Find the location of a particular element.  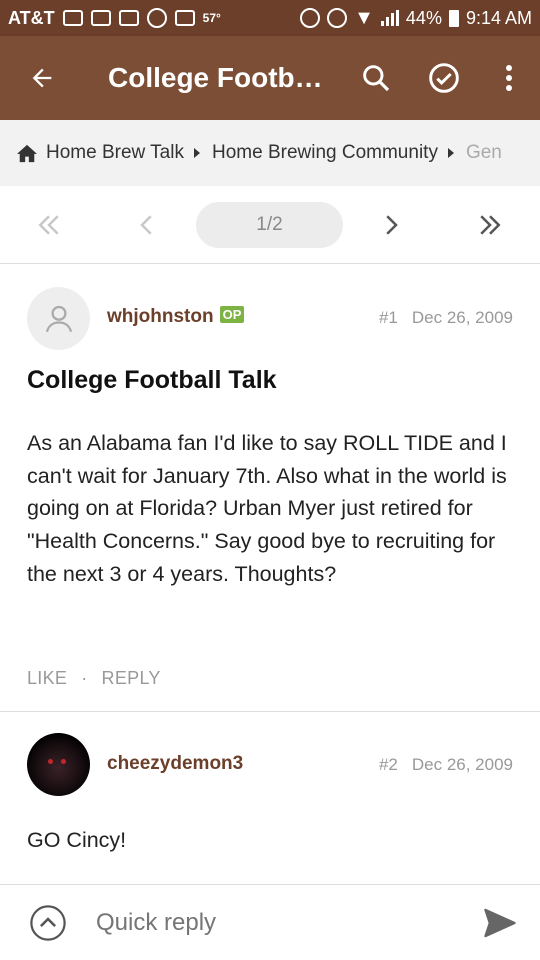

post-username: cheezydemon3 is located at coordinates (175, 764).